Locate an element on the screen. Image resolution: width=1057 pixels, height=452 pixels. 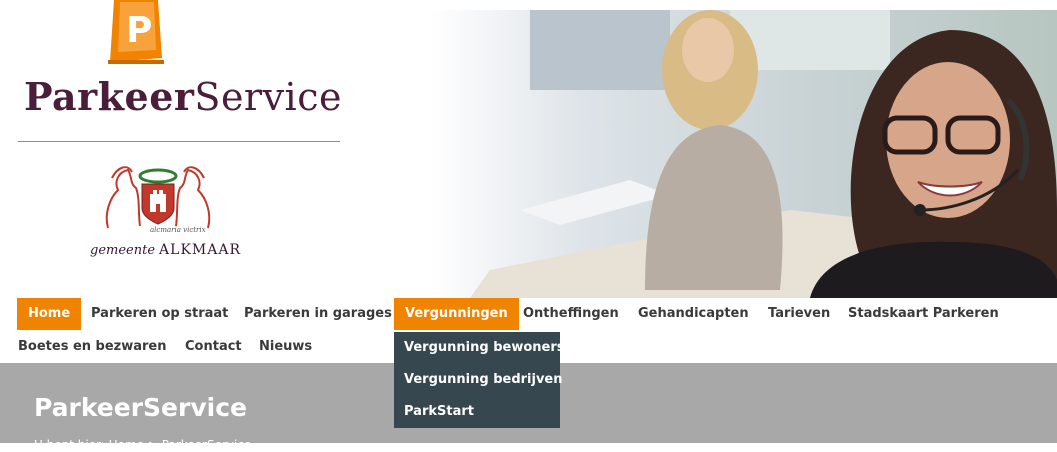
menu-item-parkstart: ParkStart is located at coordinates (477, 412).